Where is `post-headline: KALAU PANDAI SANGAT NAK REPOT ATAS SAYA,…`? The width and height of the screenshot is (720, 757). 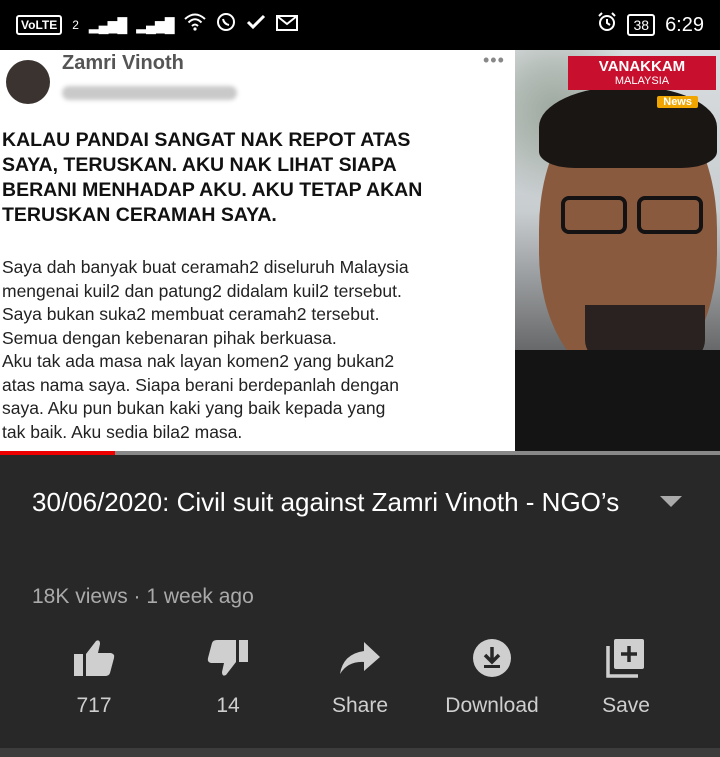 post-headline: KALAU PANDAI SANGAT NAK REPOT ATAS SAYA,… is located at coordinates (212, 177).